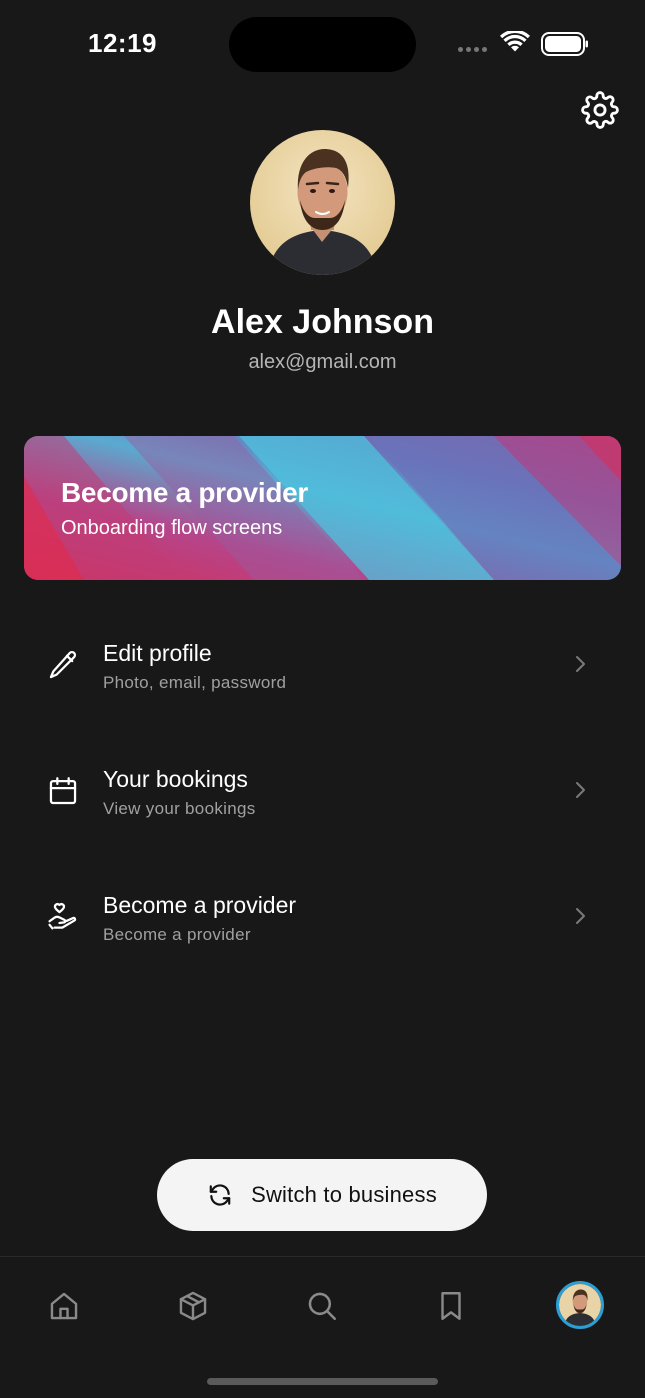  What do you see at coordinates (220, 1195) in the screenshot?
I see `refresh-icon` at bounding box center [220, 1195].